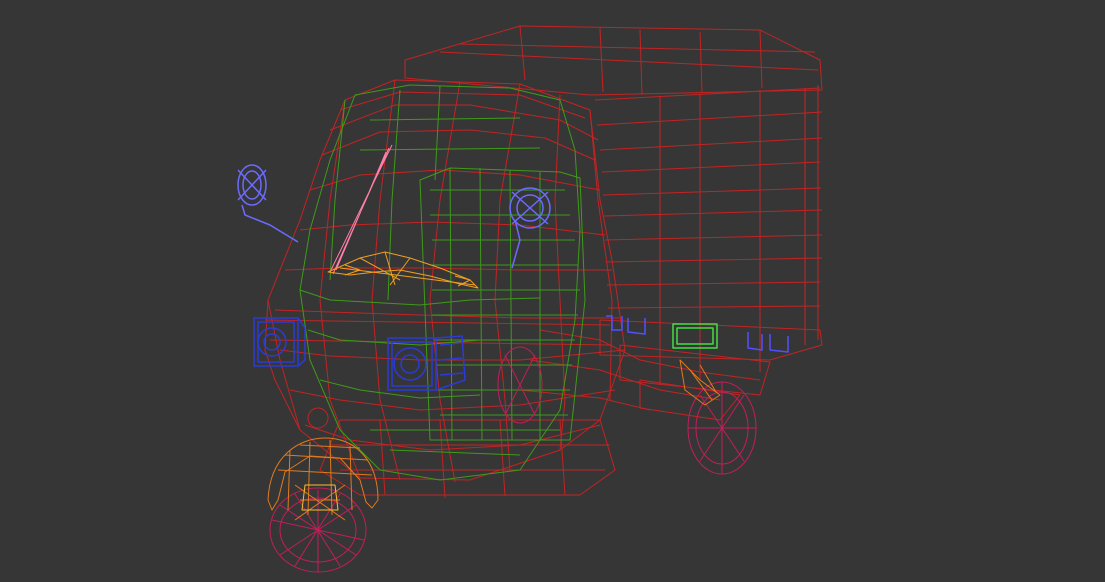 The image size is (1105, 582). Describe the element at coordinates (520, 385) in the screenshot. I see `inner-rear-wheel-wireframe` at that location.